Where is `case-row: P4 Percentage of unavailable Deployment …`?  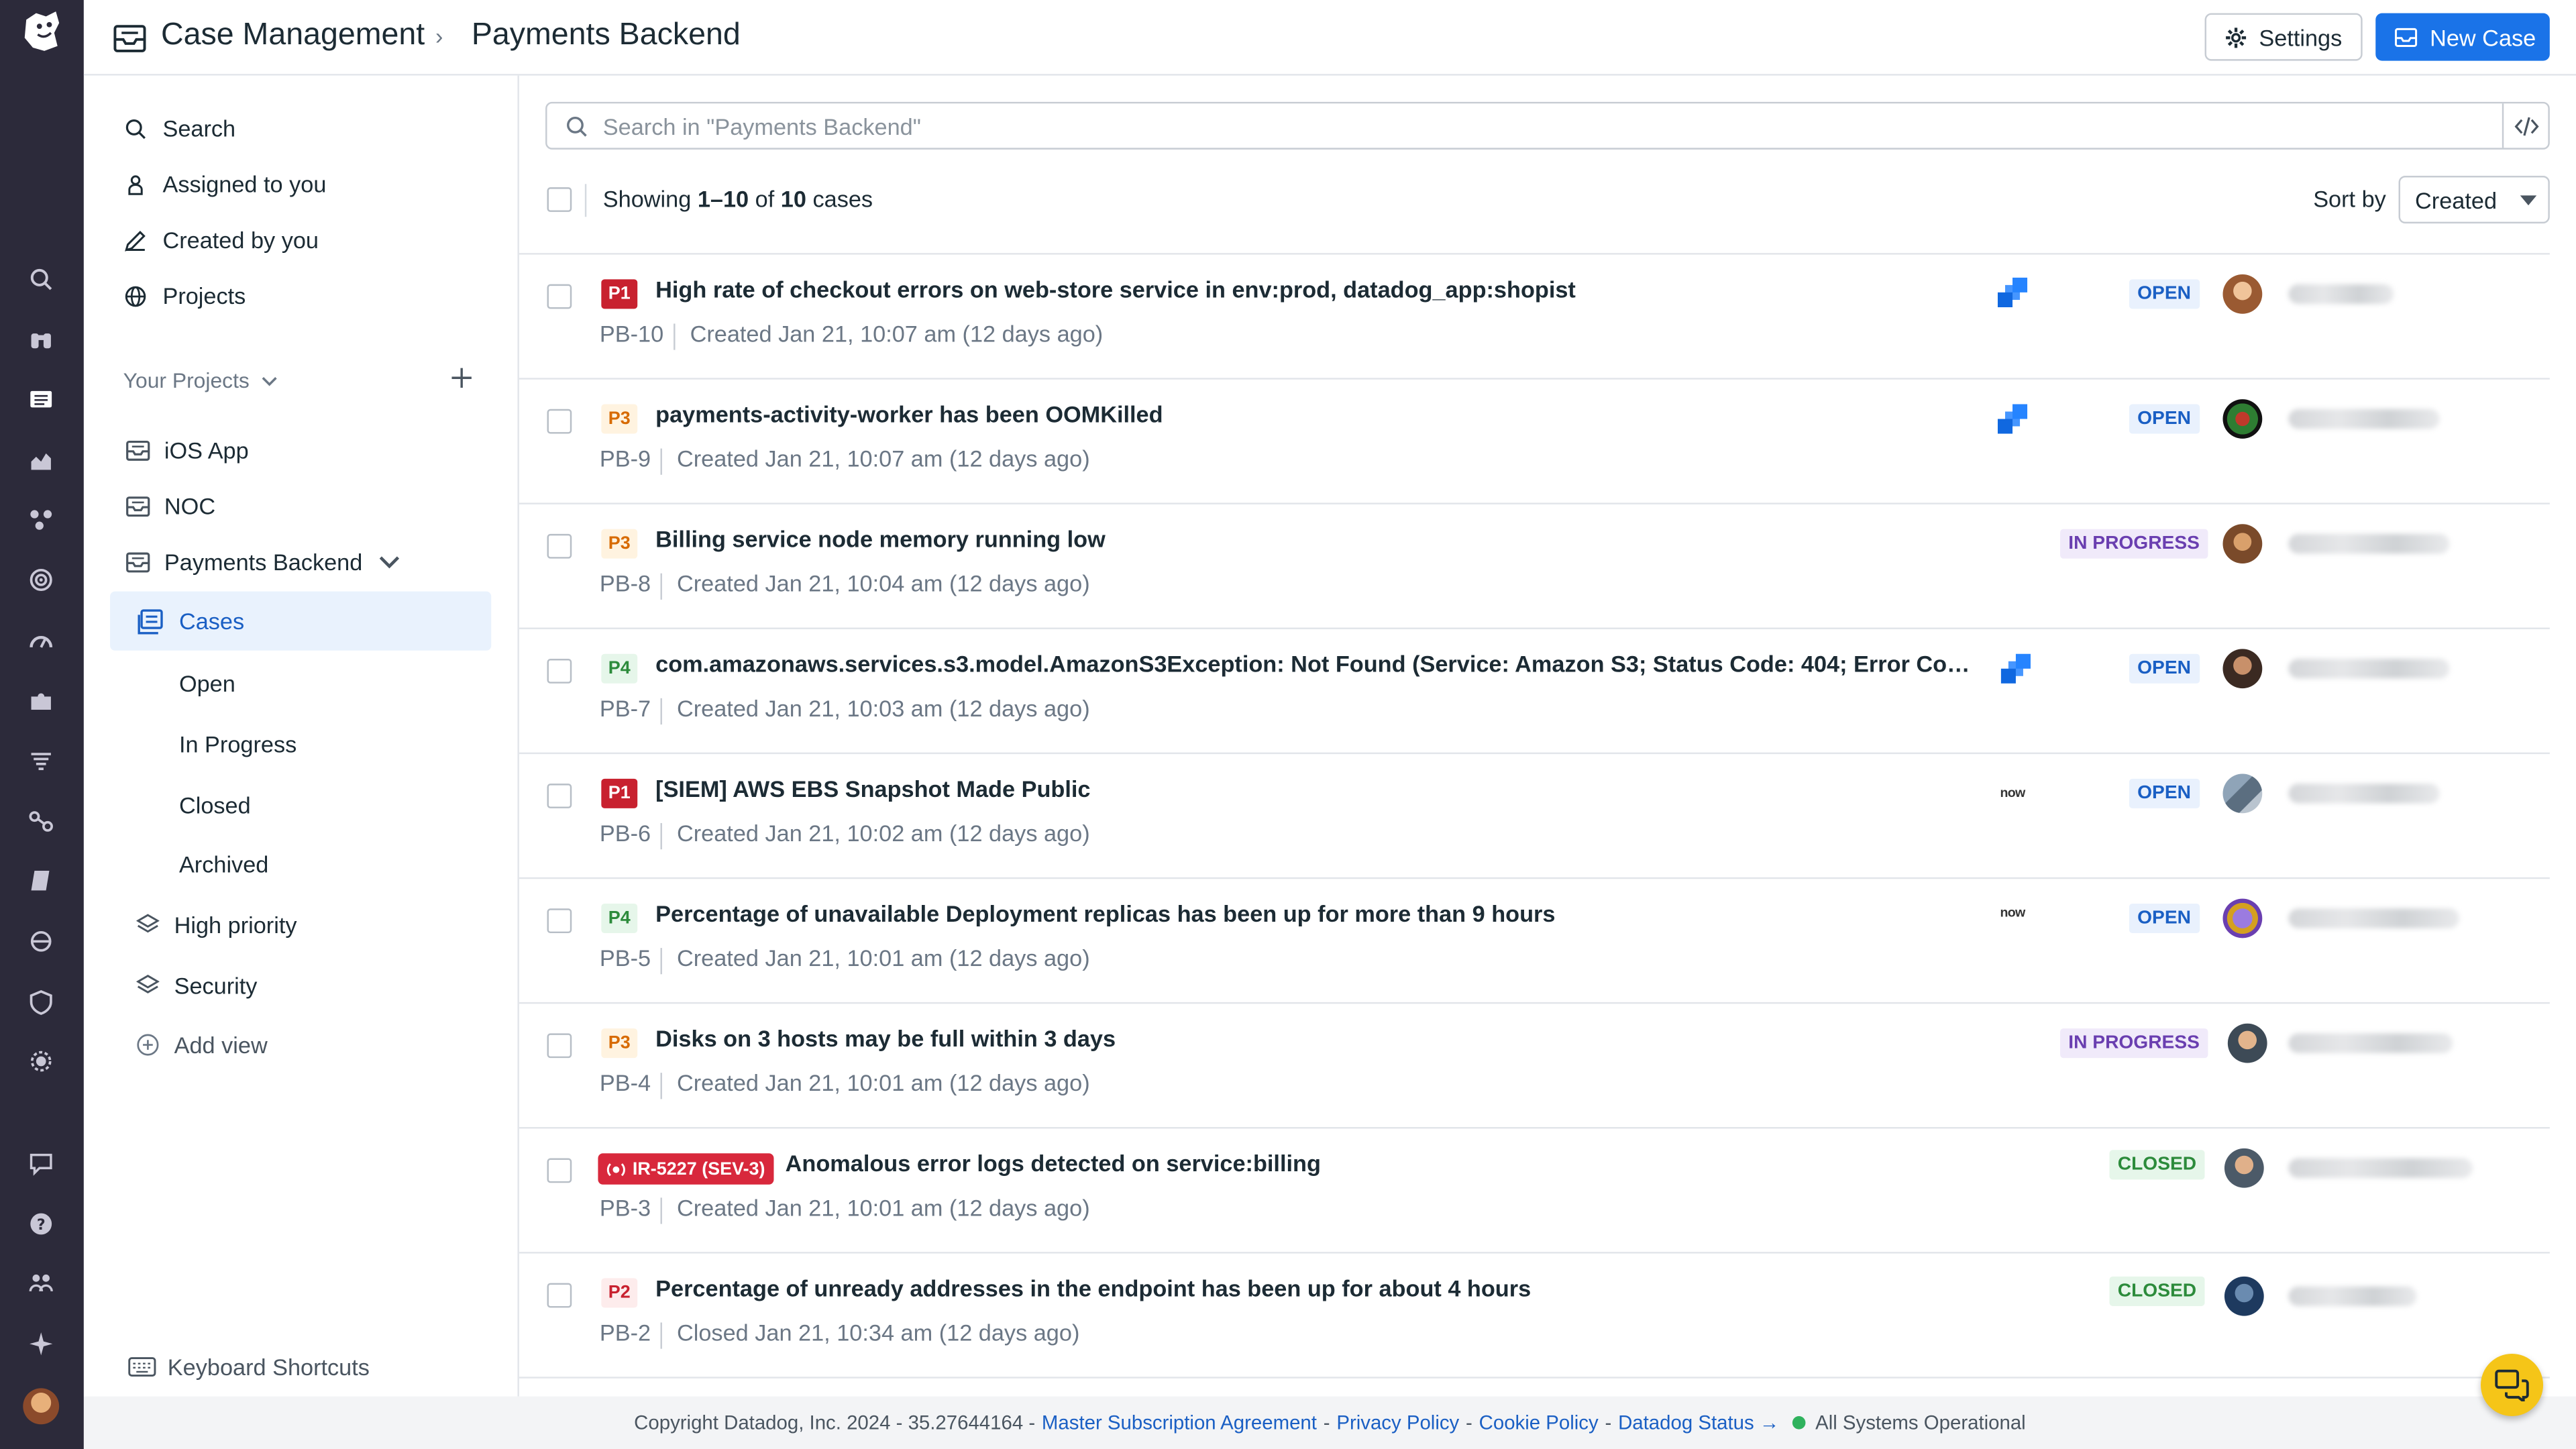 case-row: P4 Percentage of unavailable Deployment … is located at coordinates (1534, 939).